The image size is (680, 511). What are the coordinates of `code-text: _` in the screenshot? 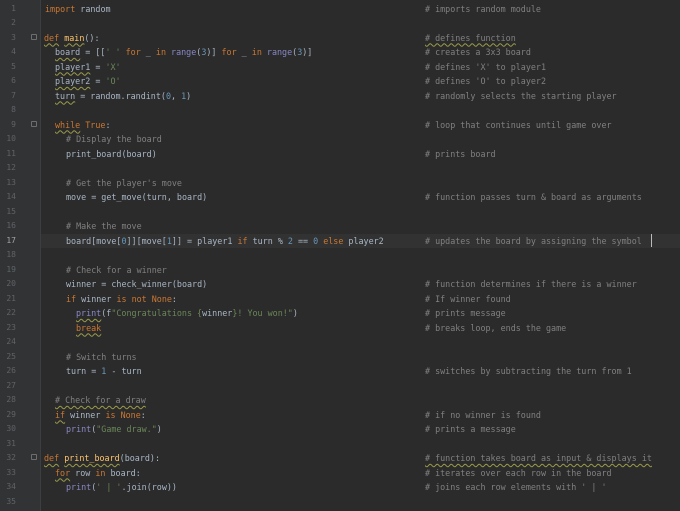 It's located at (148, 52).